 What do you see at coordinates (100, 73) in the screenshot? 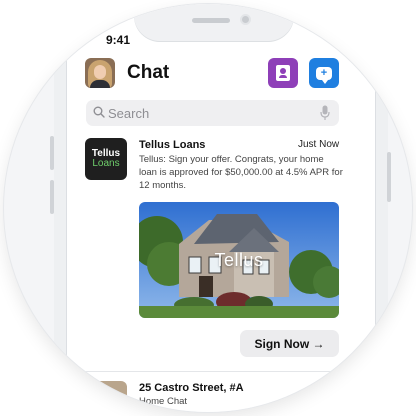
I see `profile-avatar` at bounding box center [100, 73].